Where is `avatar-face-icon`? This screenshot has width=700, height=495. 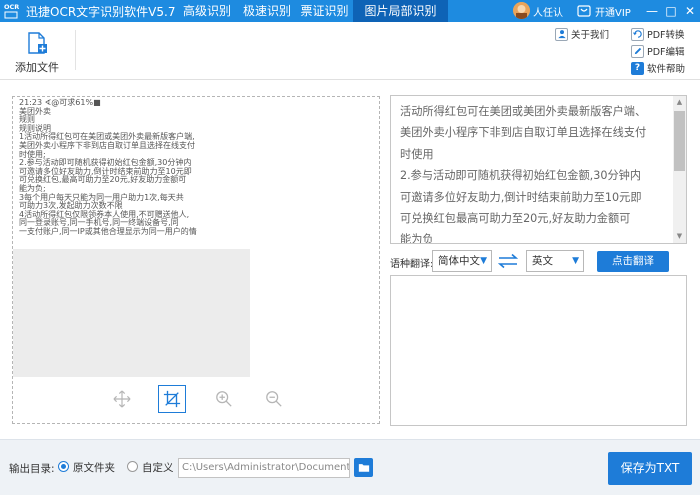 avatar-face-icon is located at coordinates (521, 10).